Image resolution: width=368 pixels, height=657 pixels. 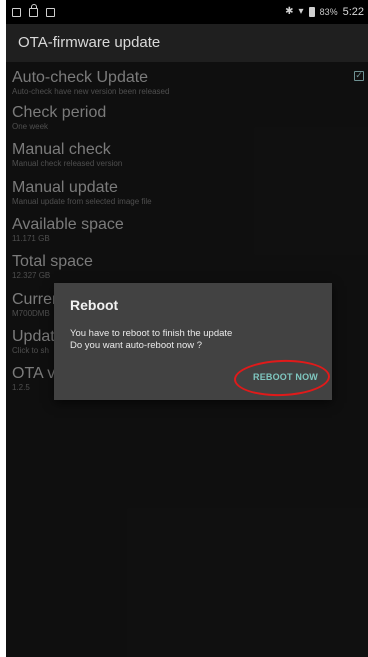 I want to click on battery-percent: 83%, so click(x=328, y=12).